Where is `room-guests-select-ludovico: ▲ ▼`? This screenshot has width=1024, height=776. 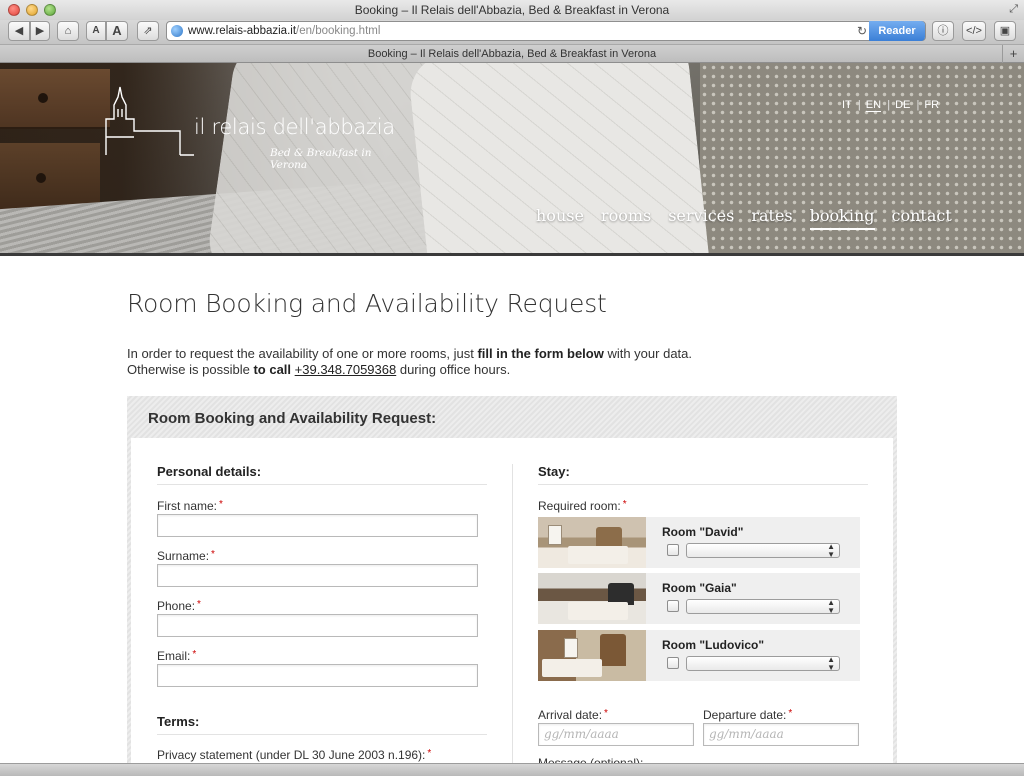 room-guests-select-ludovico: ▲ ▼ is located at coordinates (763, 664).